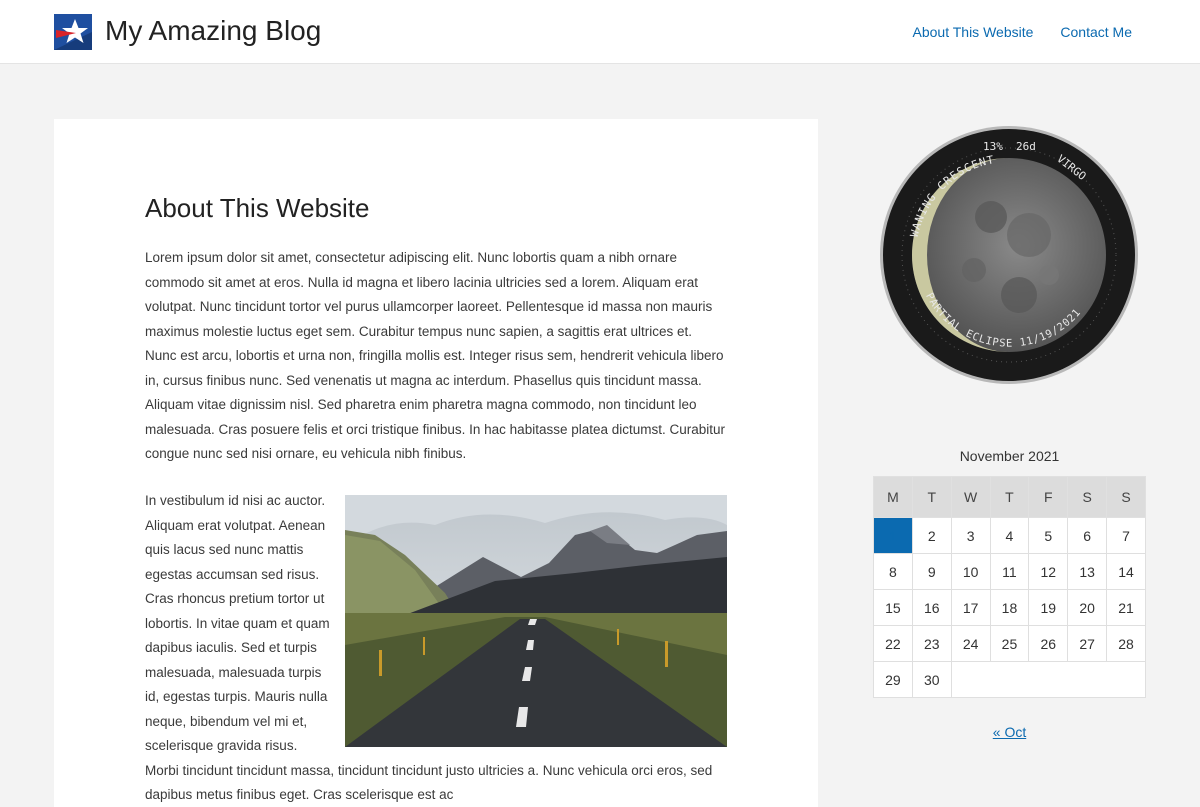 The height and width of the screenshot is (807, 1200). I want to click on calendar-day: 21, so click(1126, 607).